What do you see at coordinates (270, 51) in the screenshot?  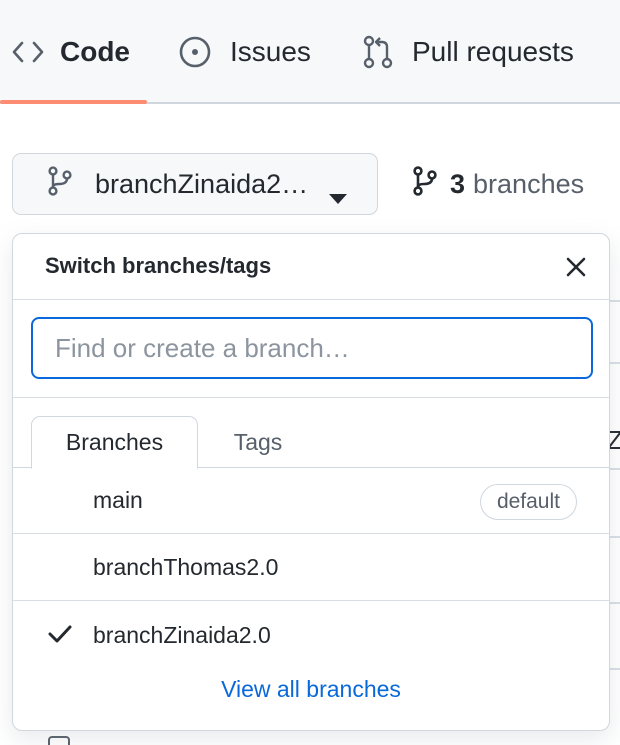 I see `tab-issues-label: Issues` at bounding box center [270, 51].